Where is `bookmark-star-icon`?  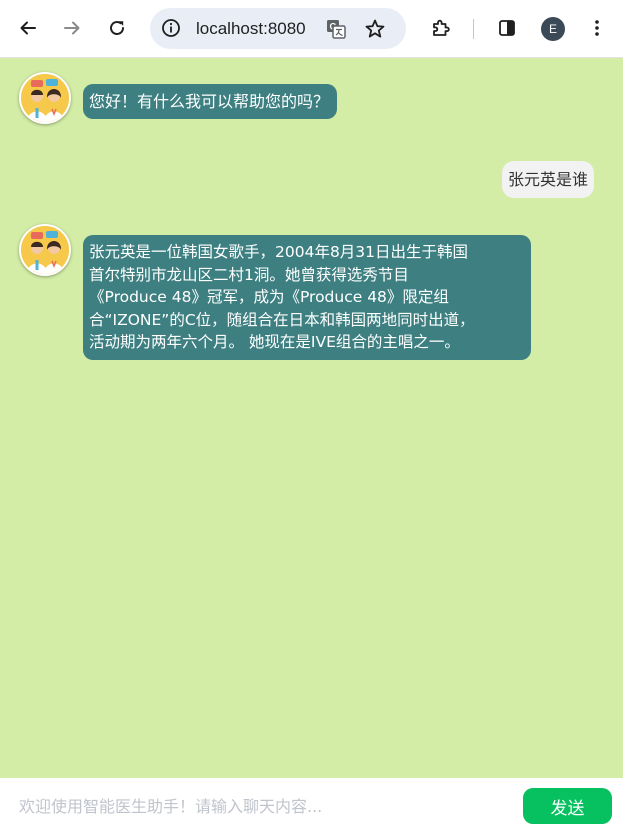 bookmark-star-icon is located at coordinates (375, 29).